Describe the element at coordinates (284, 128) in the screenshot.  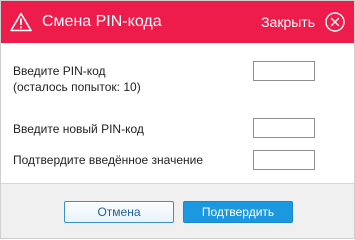
I see `new-pin-input` at that location.